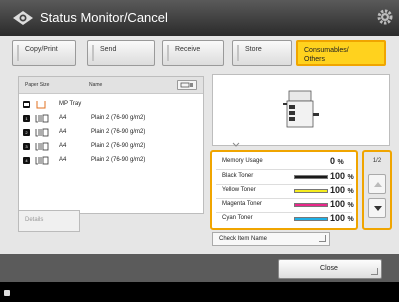 This screenshot has width=399, height=302. I want to click on consumable-name: Magenta Toner, so click(242, 204).